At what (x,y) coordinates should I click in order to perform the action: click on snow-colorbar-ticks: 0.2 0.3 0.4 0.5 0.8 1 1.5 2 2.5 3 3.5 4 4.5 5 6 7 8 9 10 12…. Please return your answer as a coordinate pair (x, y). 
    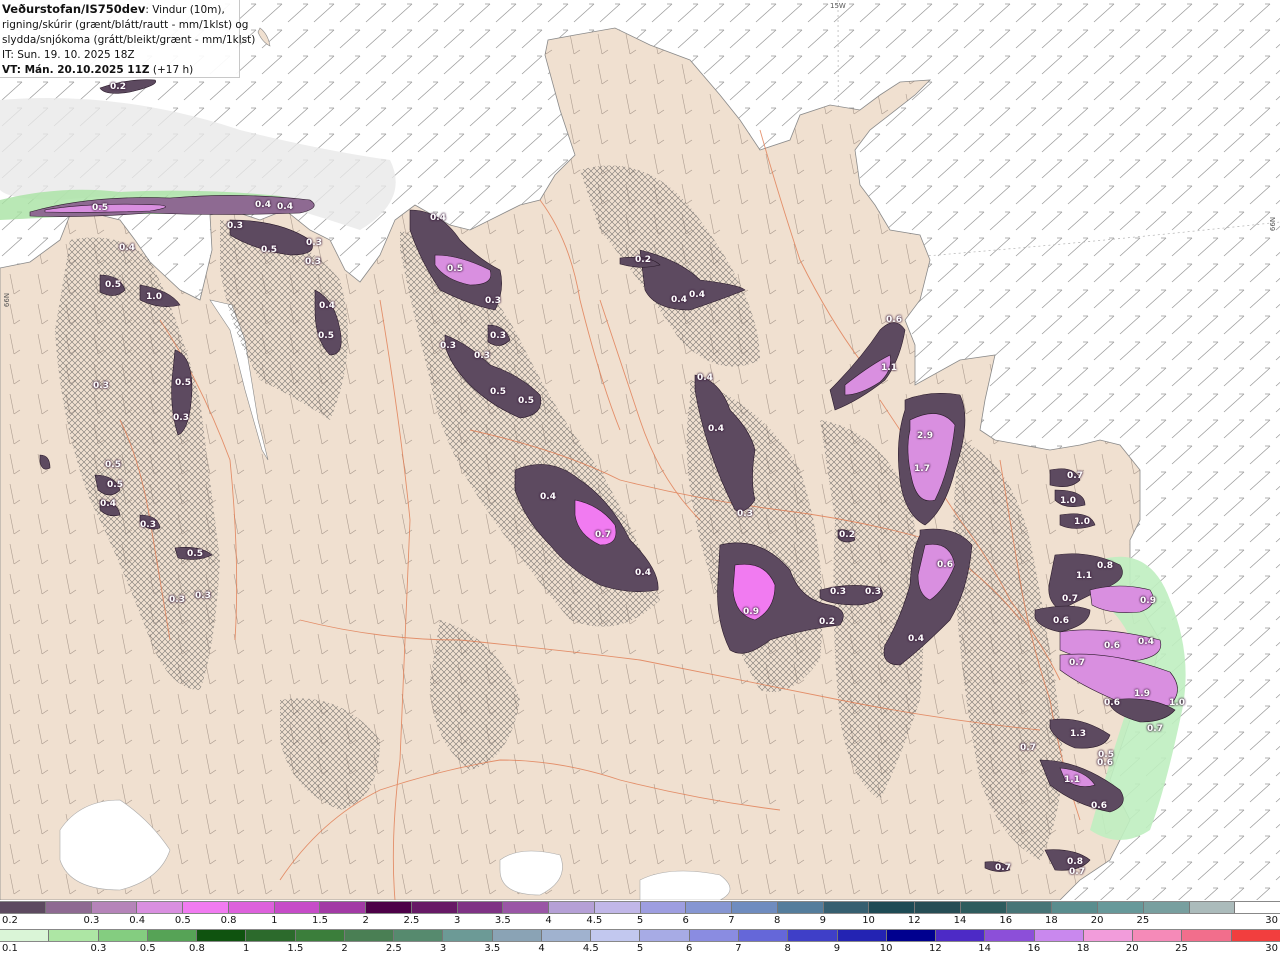
    Looking at the image, I should click on (640, 921).